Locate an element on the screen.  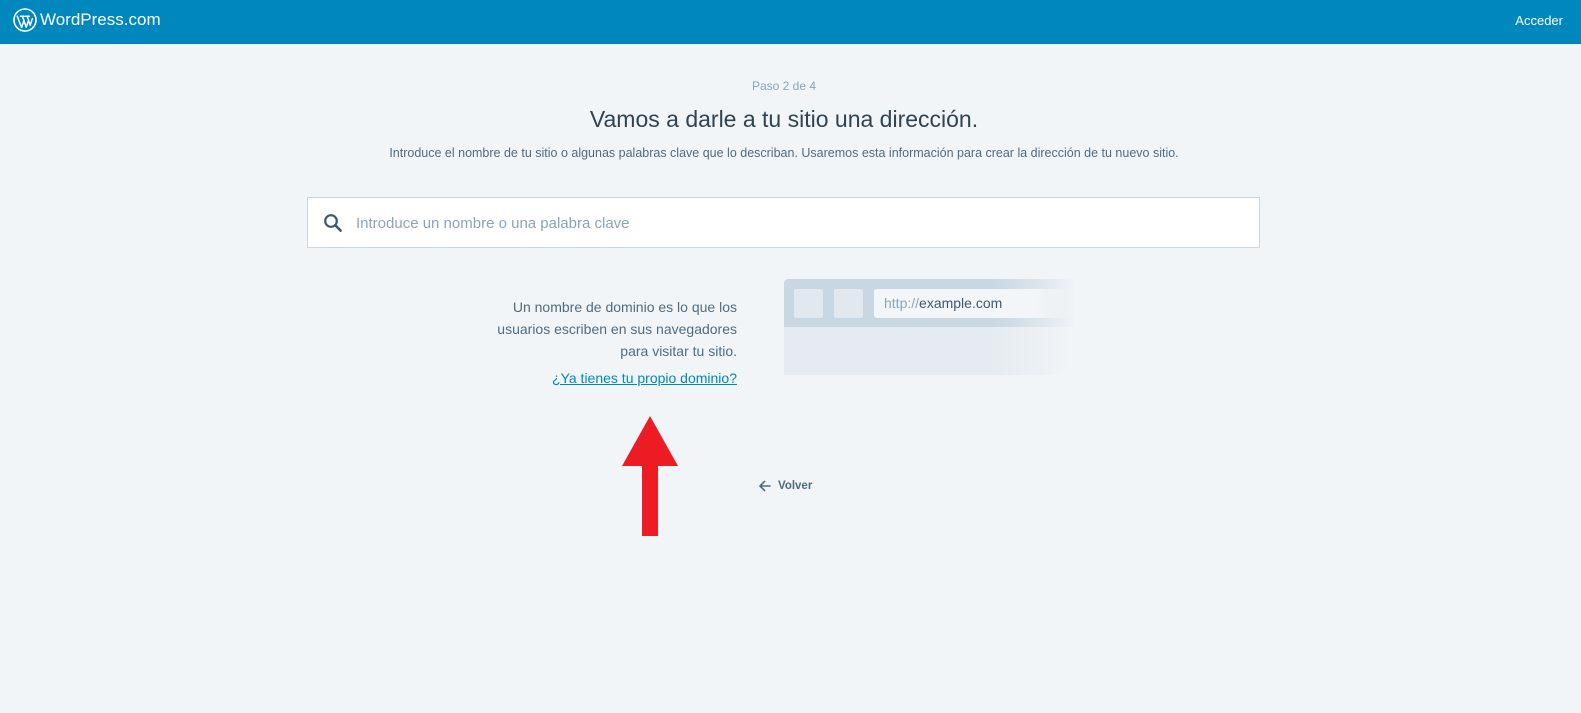
domain-explanation-line-2: usuarios escriben en sus navegadores is located at coordinates (617, 329).